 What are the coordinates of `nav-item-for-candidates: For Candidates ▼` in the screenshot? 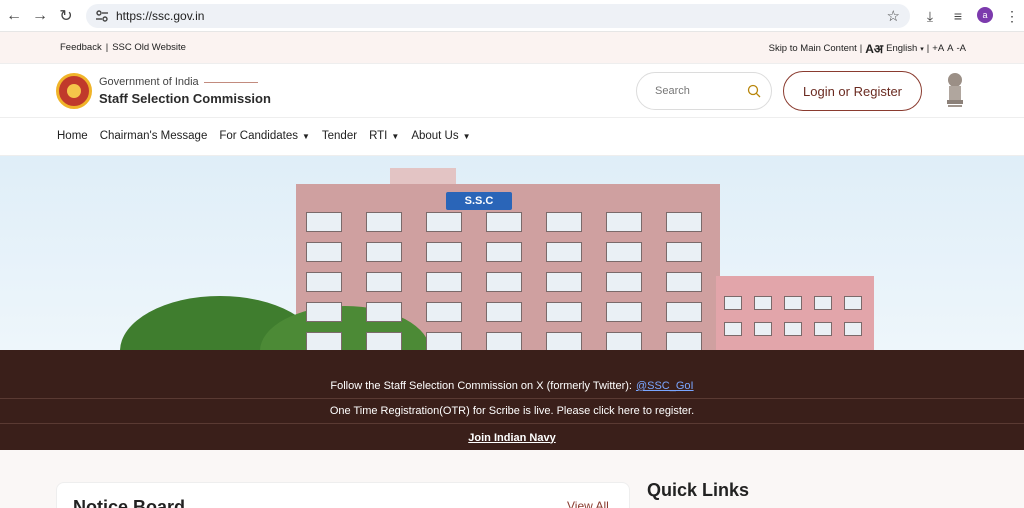 It's located at (264, 136).